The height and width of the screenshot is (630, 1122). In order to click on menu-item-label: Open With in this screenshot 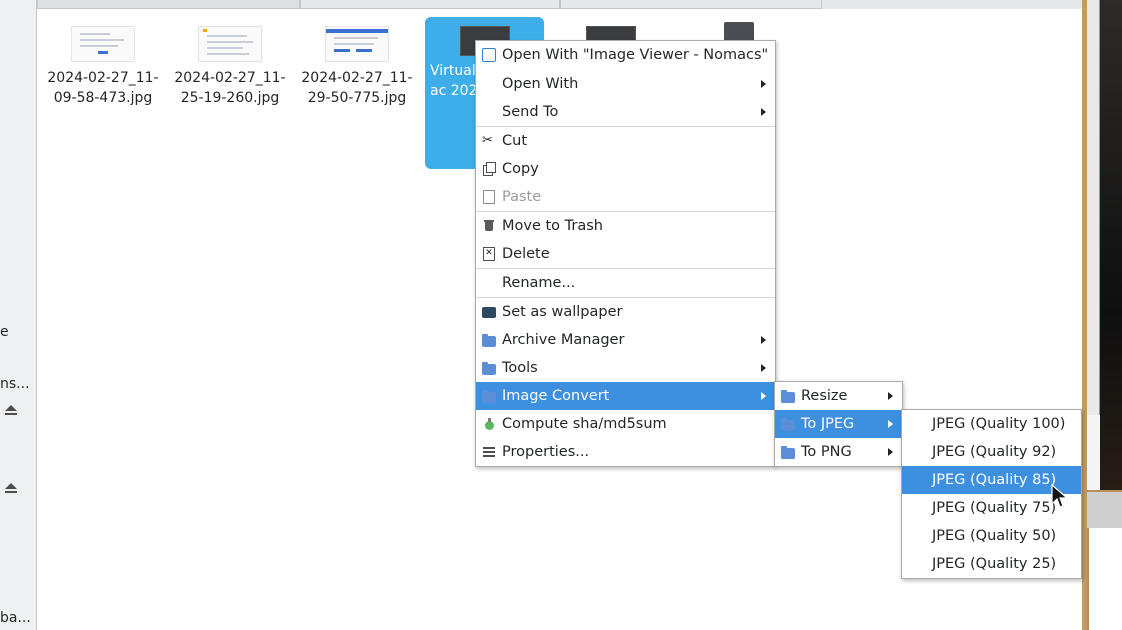, I will do `click(540, 84)`.